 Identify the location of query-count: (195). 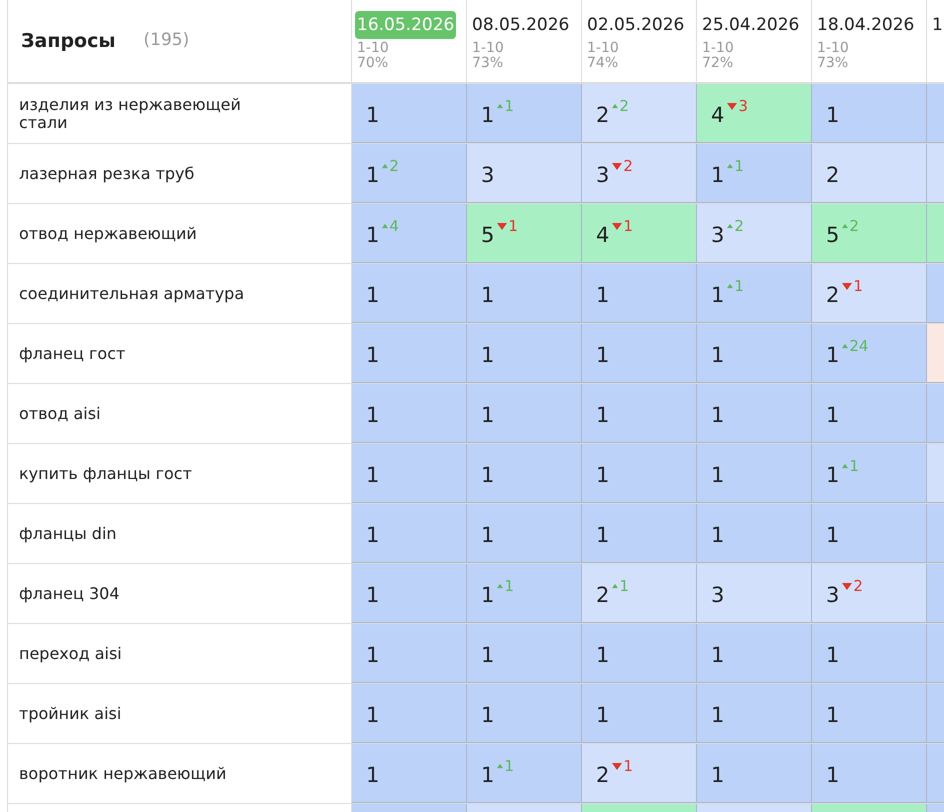
(167, 40).